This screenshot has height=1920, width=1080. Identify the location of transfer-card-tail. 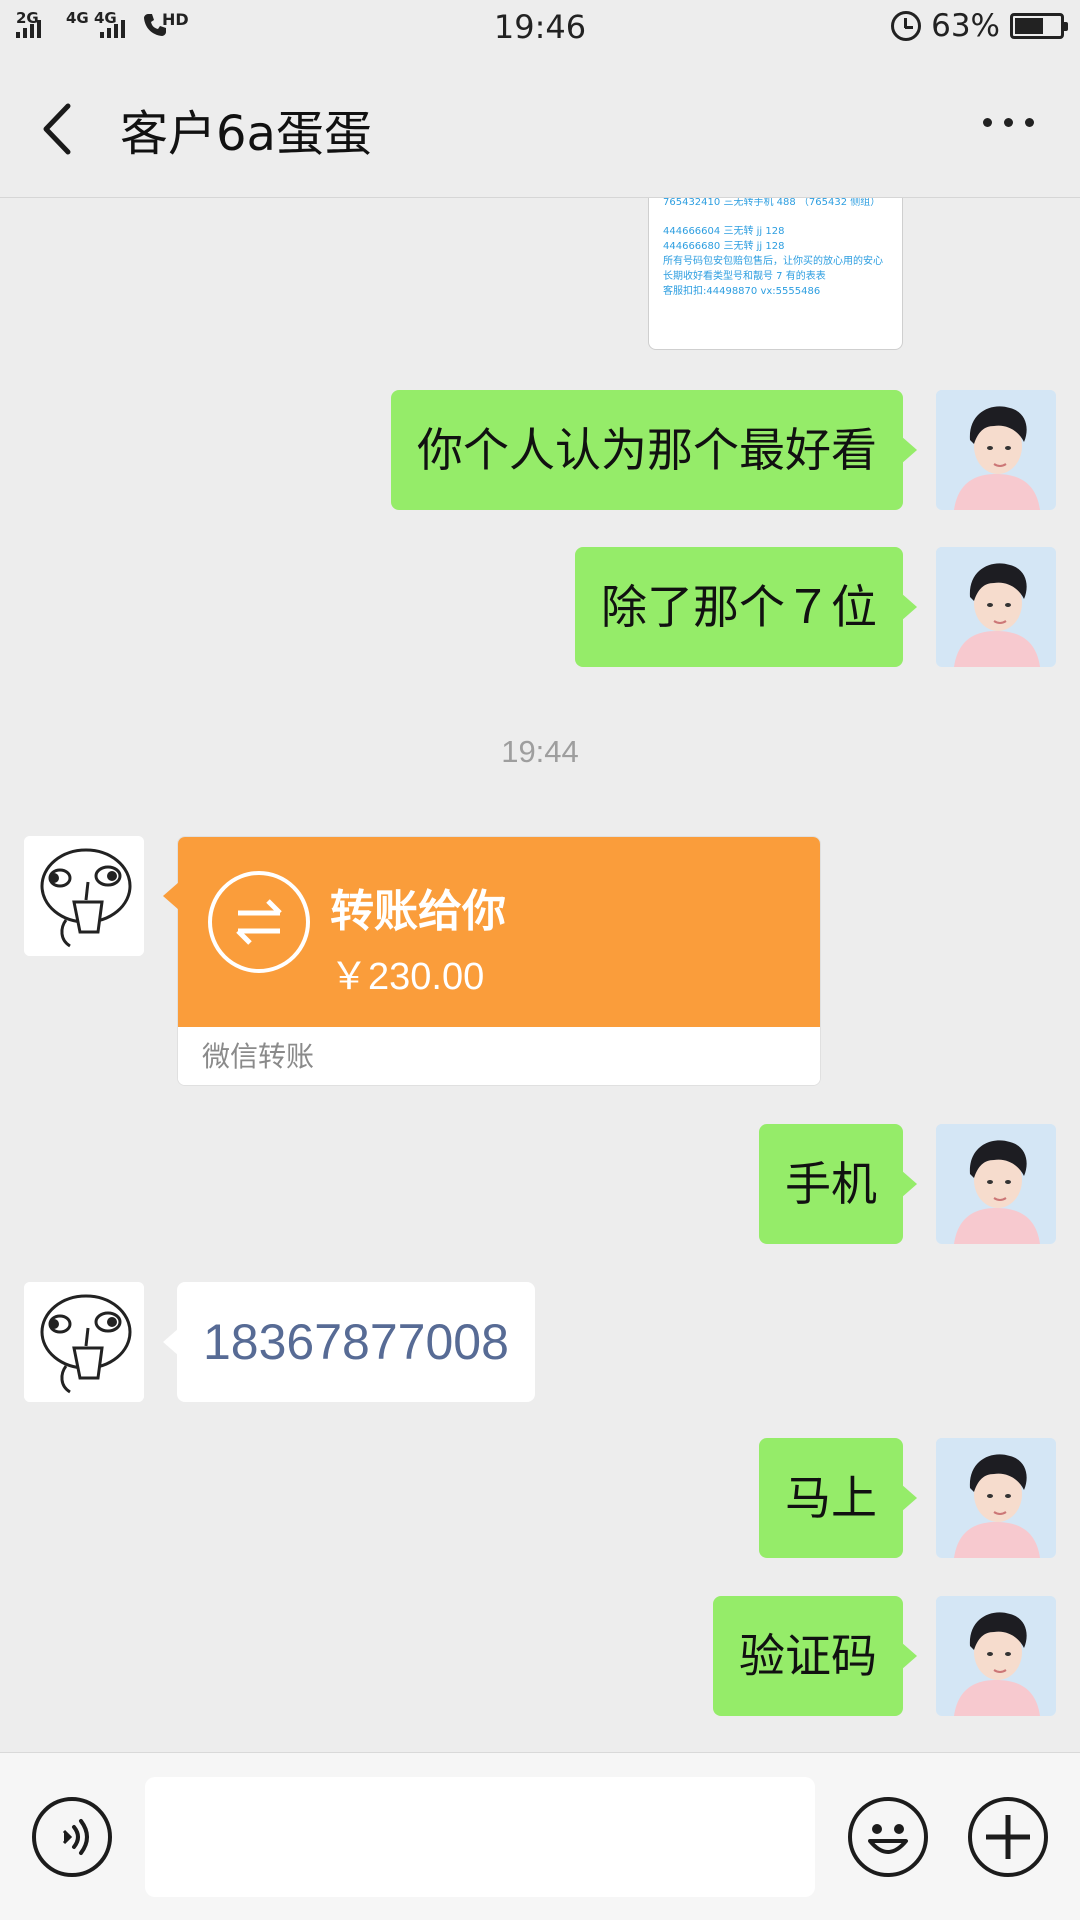
(171, 896).